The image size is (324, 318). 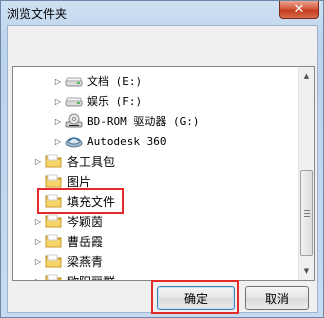 I want to click on tree-item: ▷ 岑颖茵, so click(x=156, y=221).